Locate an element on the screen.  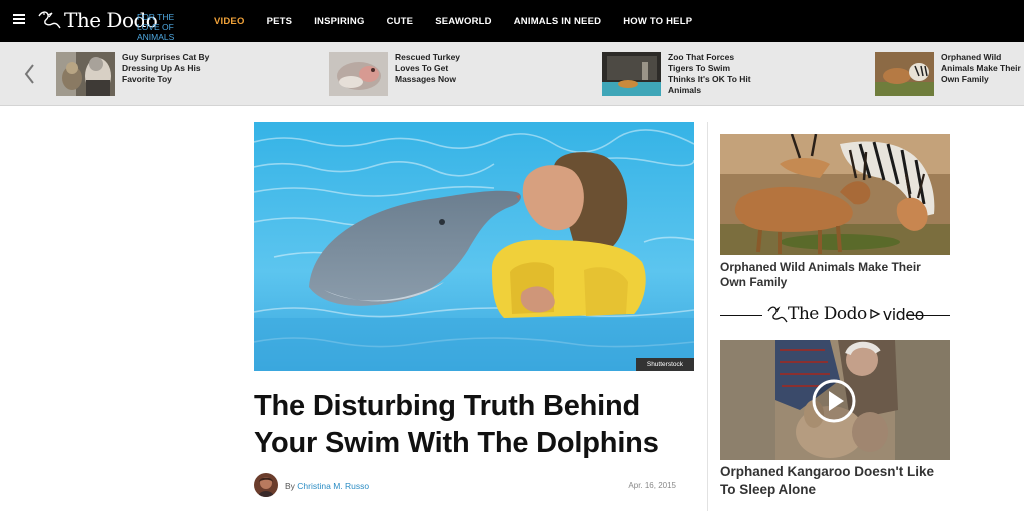
author-line: By Christina M. Russo is located at coordinates (327, 486).